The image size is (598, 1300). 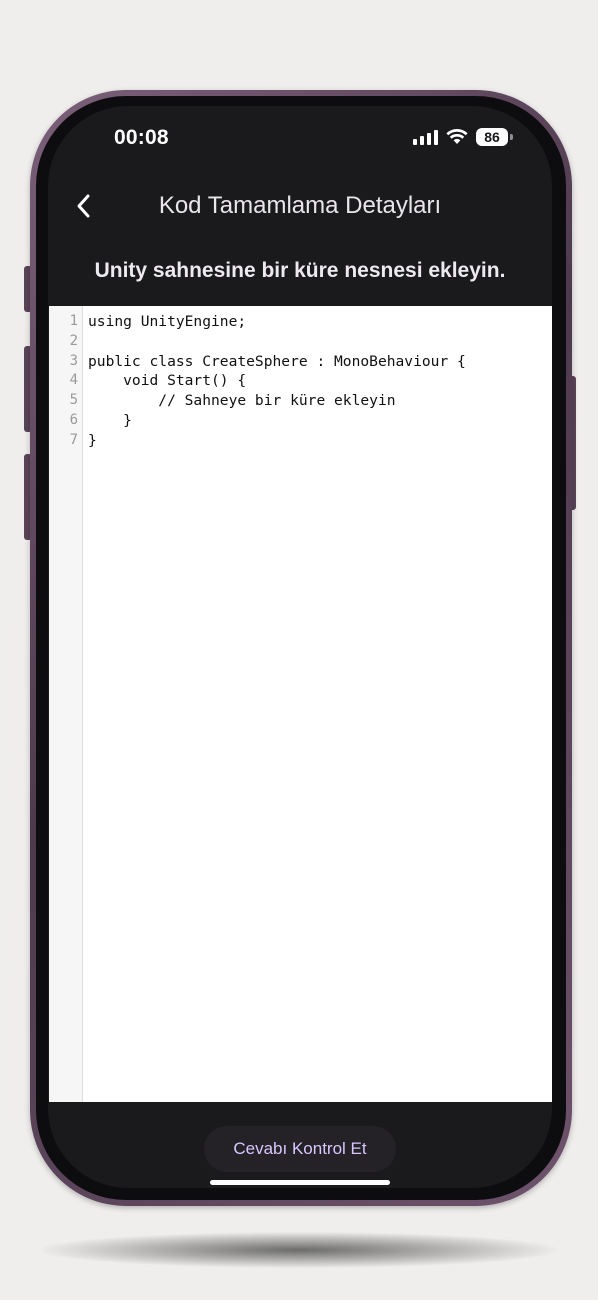 I want to click on home-indicator, so click(x=300, y=1182).